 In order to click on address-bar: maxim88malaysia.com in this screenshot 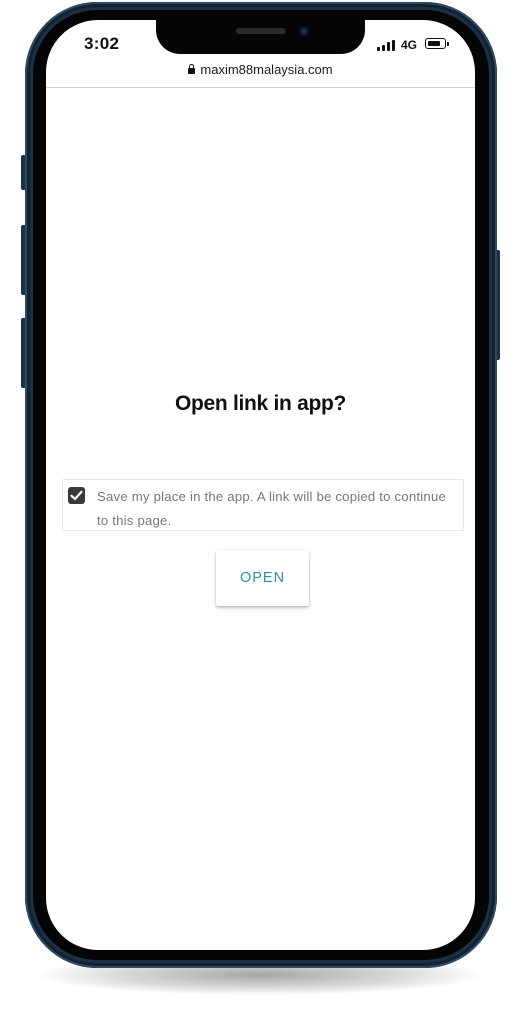, I will do `click(260, 74)`.